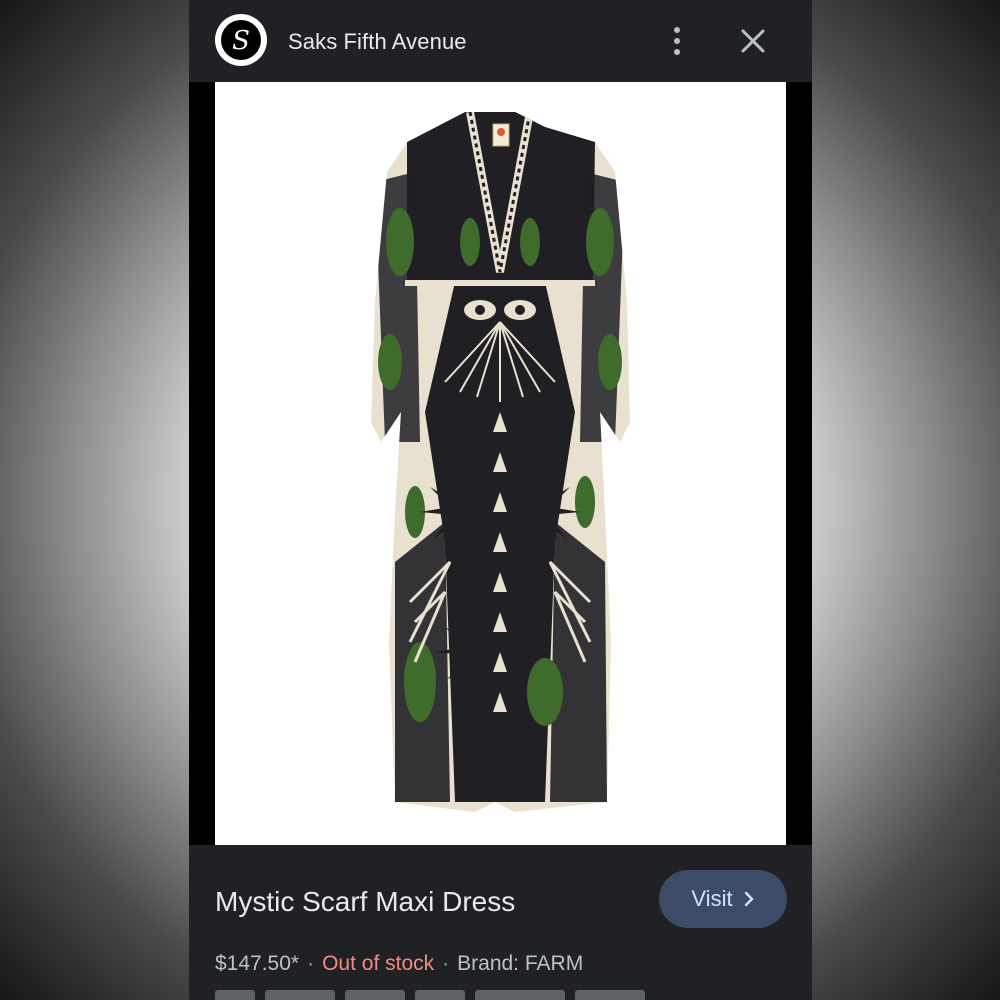 The height and width of the screenshot is (1000, 1000). Describe the element at coordinates (712, 898) in the screenshot. I see `visit-button-label: Visit` at that location.